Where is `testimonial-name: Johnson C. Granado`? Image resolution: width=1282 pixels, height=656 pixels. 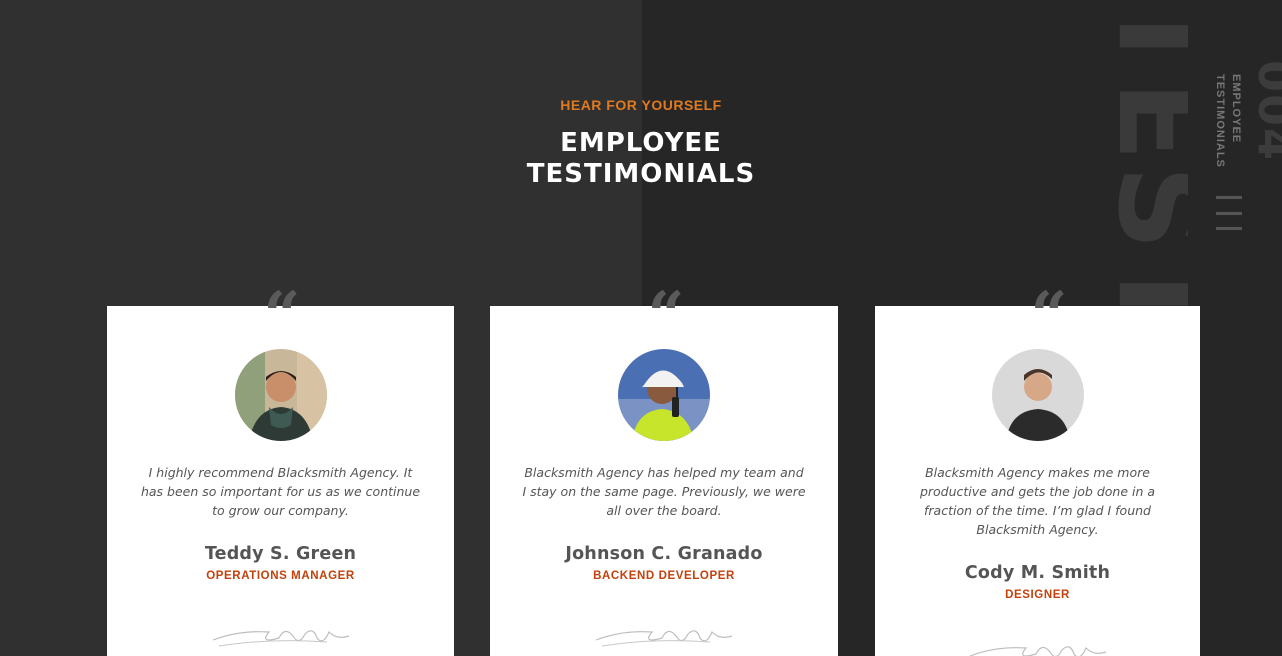 testimonial-name: Johnson C. Granado is located at coordinates (664, 554).